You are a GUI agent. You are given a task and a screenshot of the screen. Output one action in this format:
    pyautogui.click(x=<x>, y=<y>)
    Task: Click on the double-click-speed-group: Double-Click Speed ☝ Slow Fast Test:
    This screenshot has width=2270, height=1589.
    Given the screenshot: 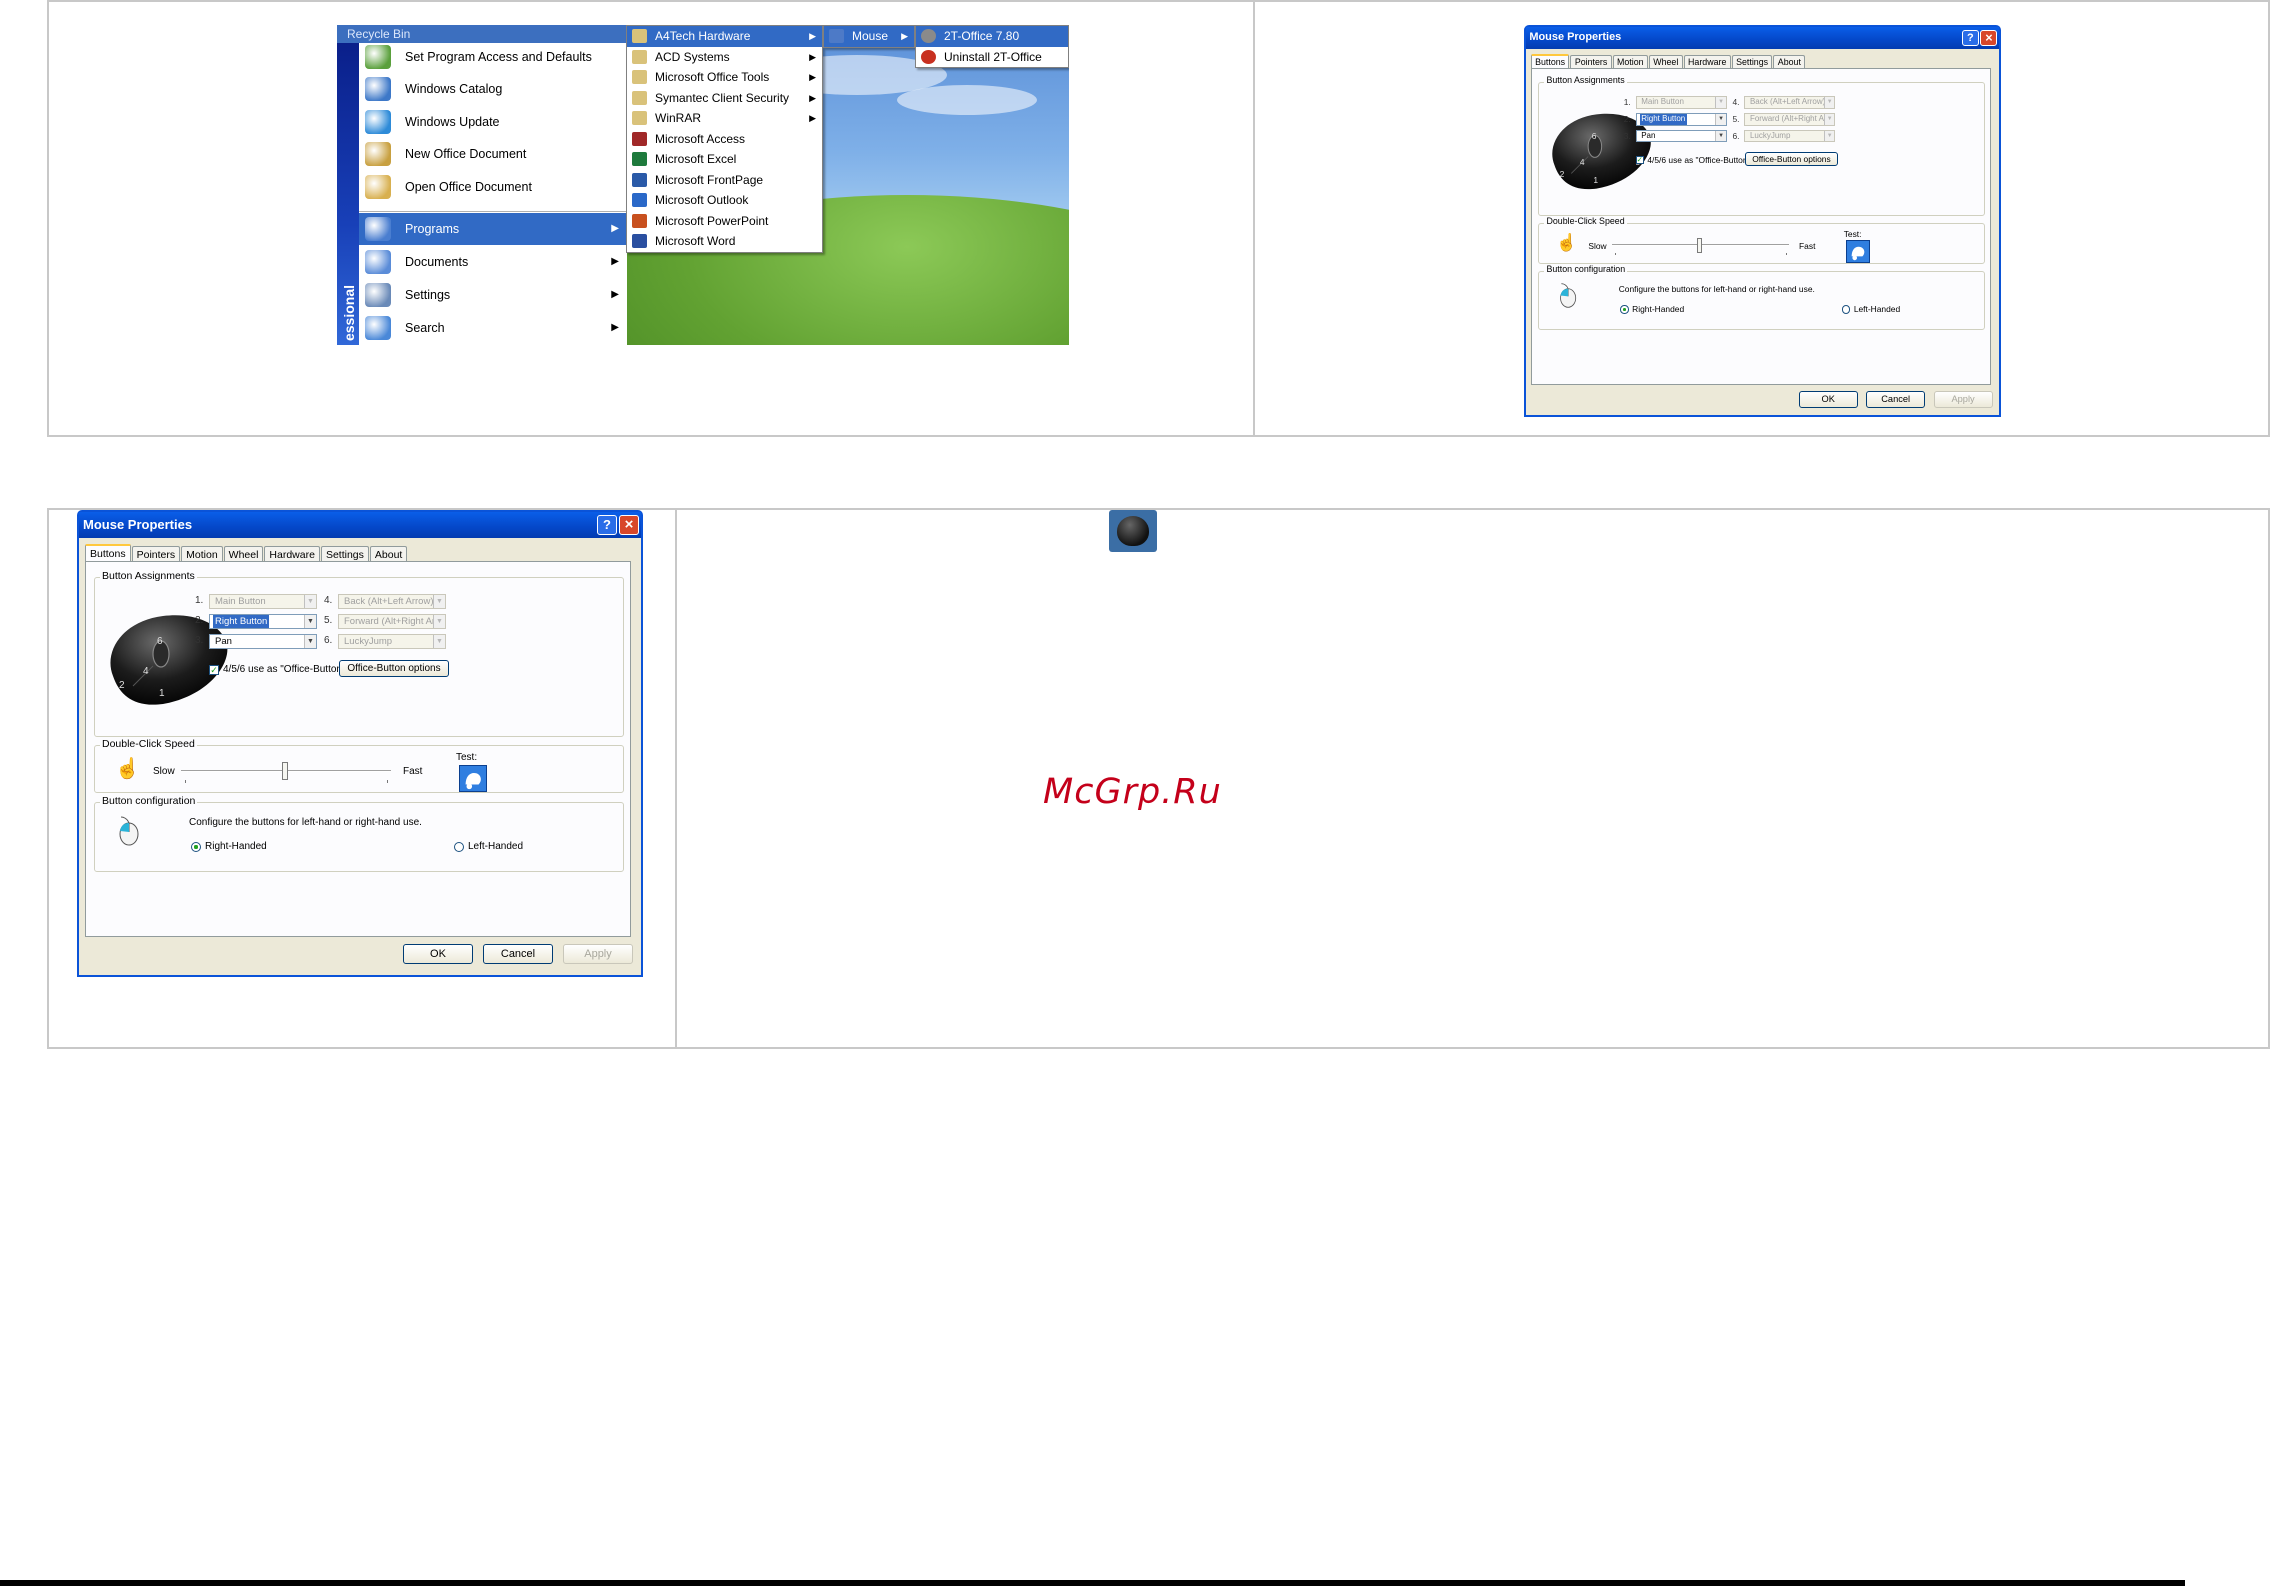 What is the action you would take?
    pyautogui.click(x=1762, y=240)
    